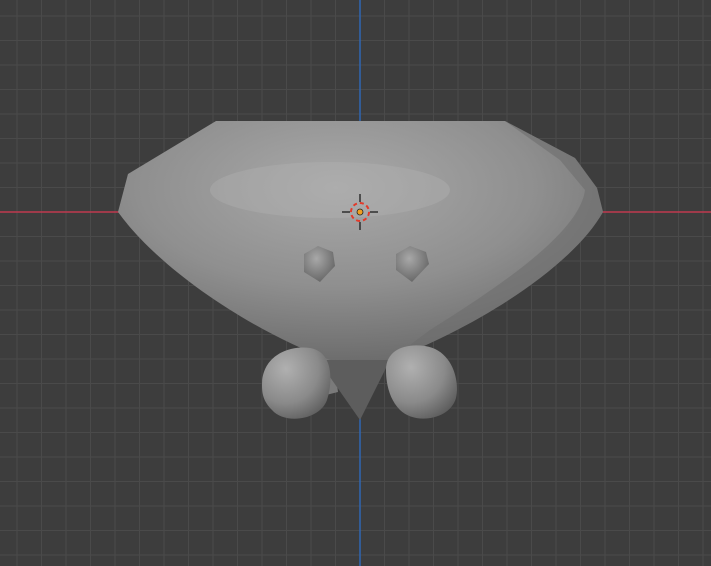  I want to click on body-highlight, so click(330, 190).